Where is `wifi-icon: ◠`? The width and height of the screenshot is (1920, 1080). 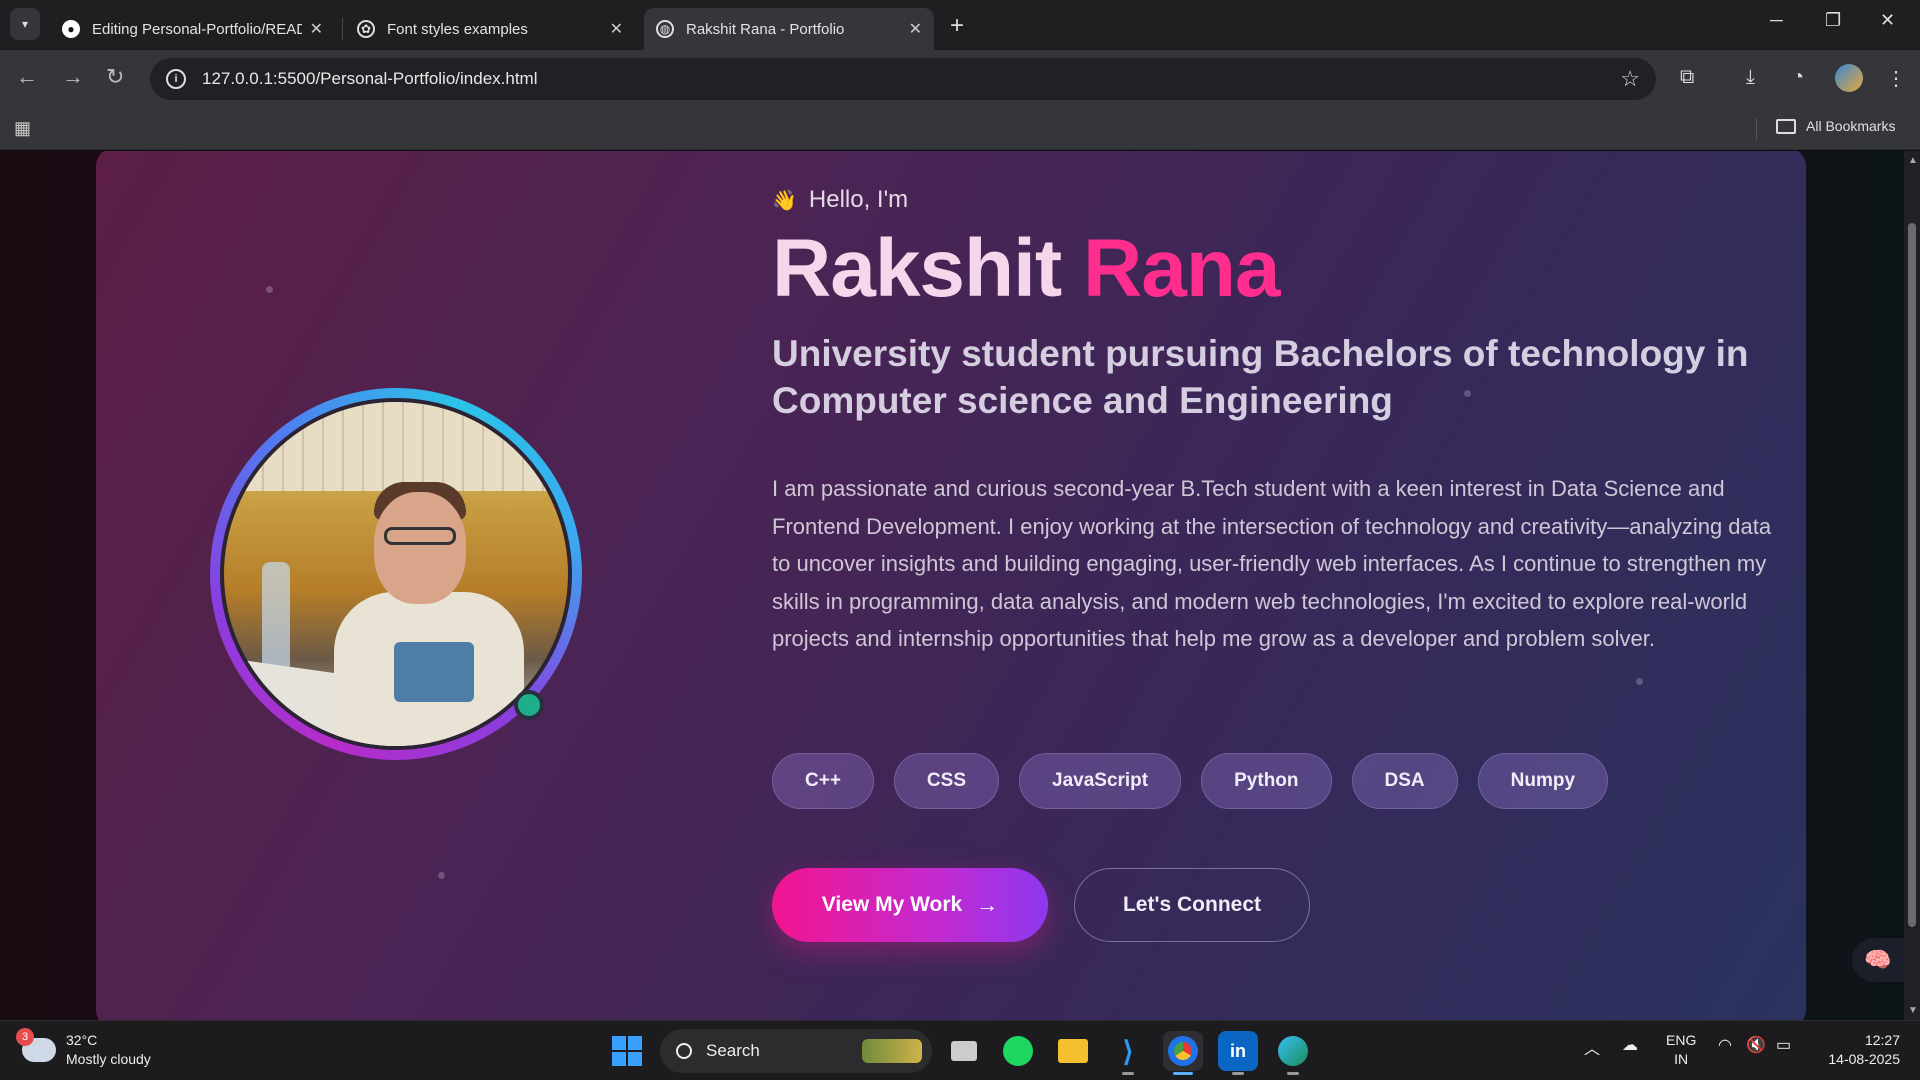 wifi-icon: ◠ is located at coordinates (1725, 1045).